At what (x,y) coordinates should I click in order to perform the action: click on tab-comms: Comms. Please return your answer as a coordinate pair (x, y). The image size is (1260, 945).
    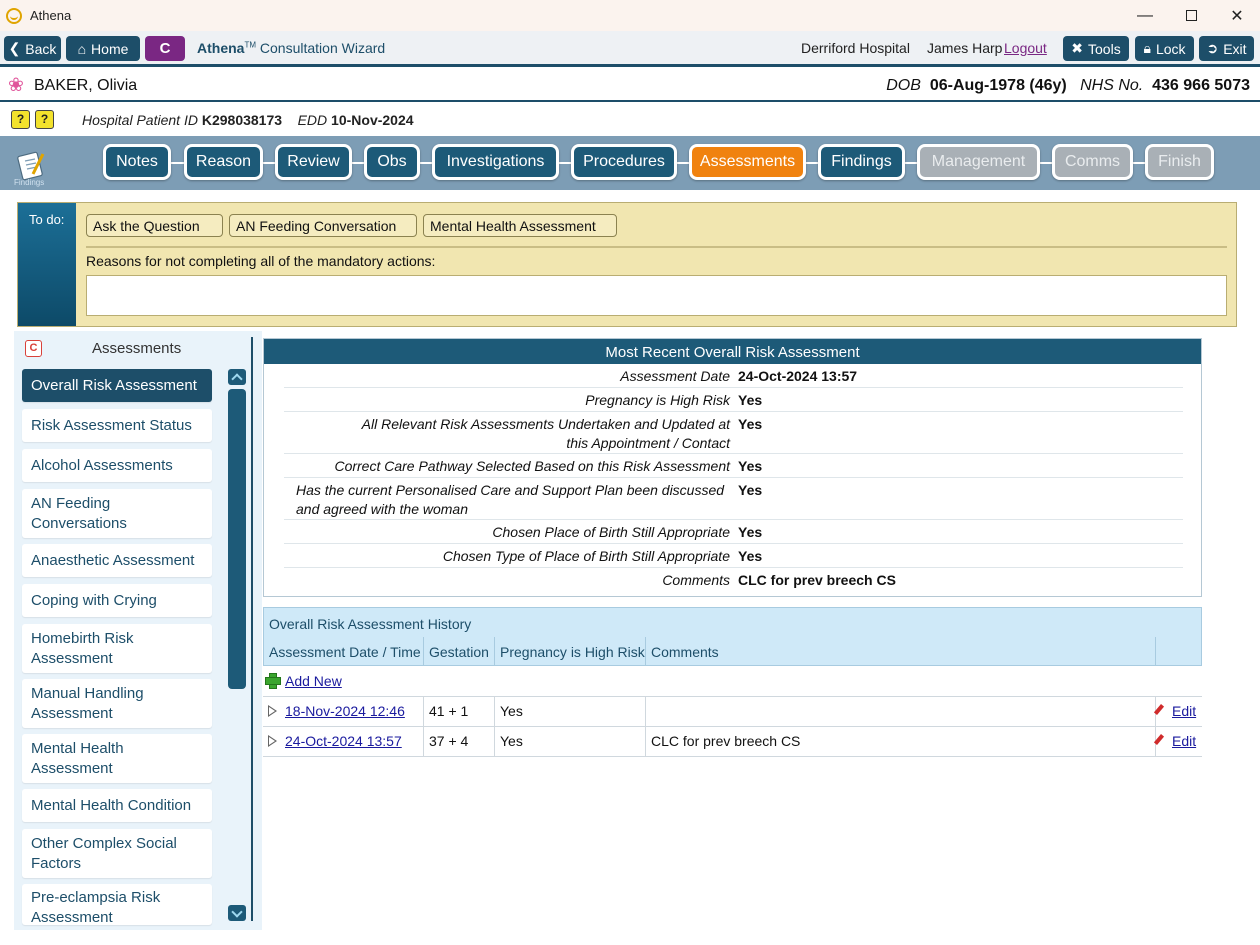
    Looking at the image, I should click on (1092, 162).